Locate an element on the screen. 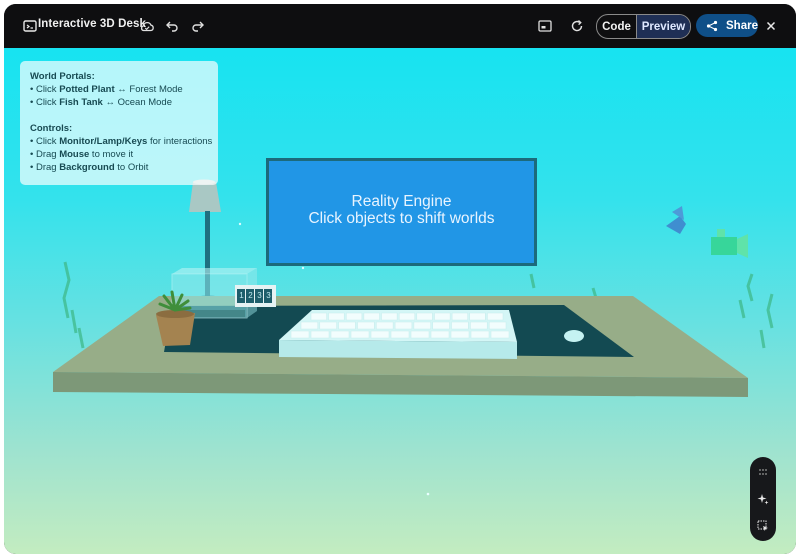 The height and width of the screenshot is (559, 800). select-area-icon is located at coordinates (763, 526).